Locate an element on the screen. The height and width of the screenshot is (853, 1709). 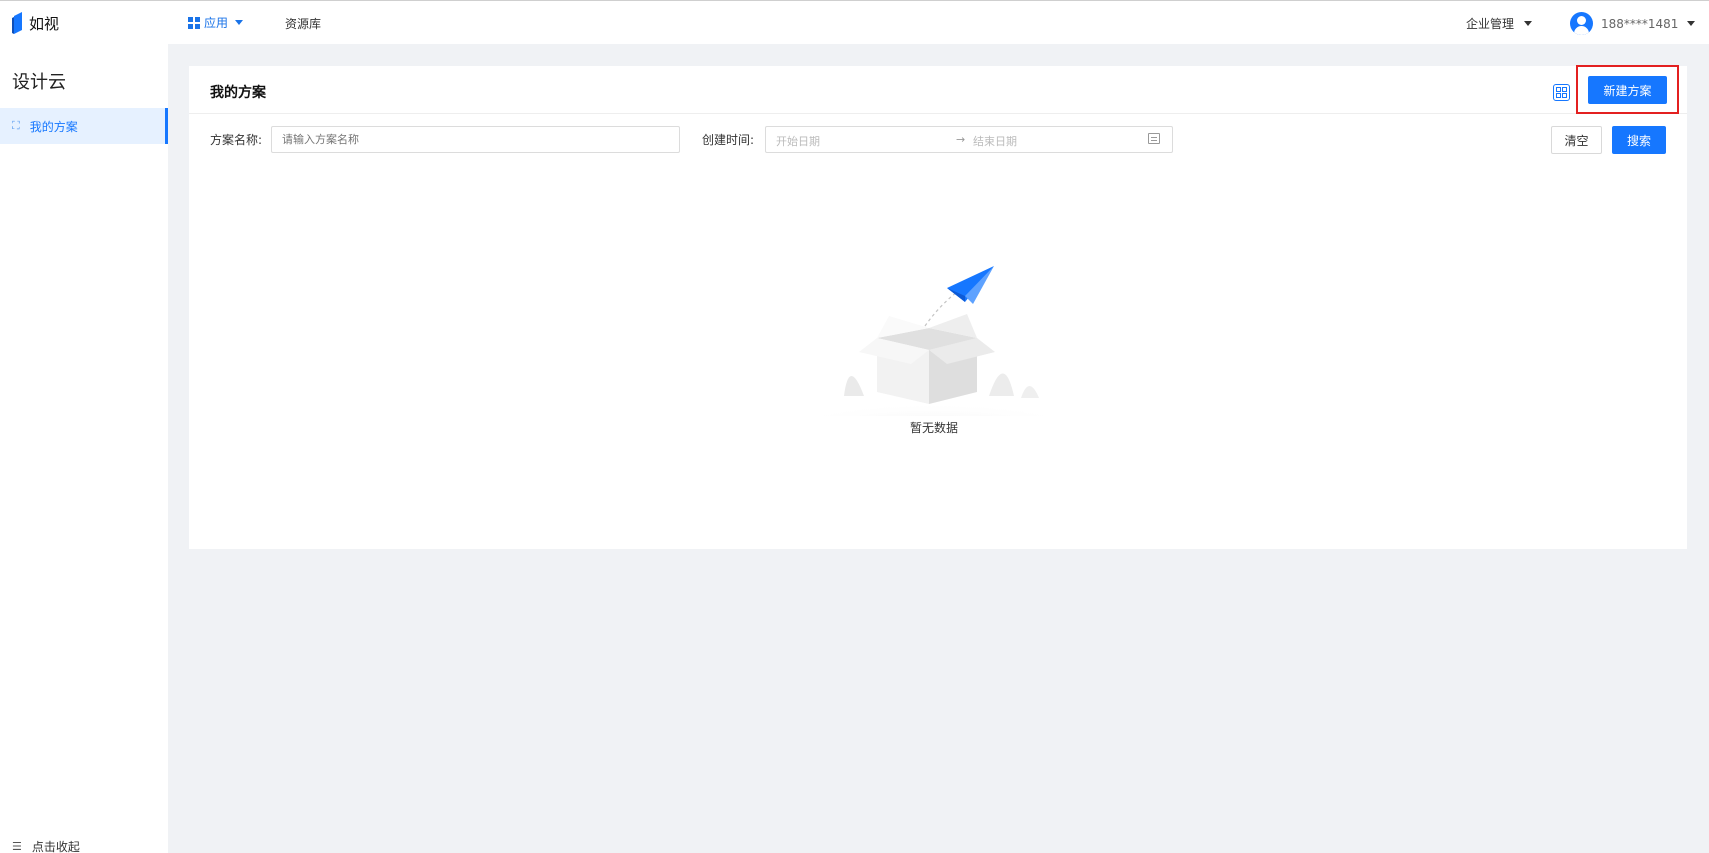
collapse-menu-icon: ☰ is located at coordinates (17, 846).